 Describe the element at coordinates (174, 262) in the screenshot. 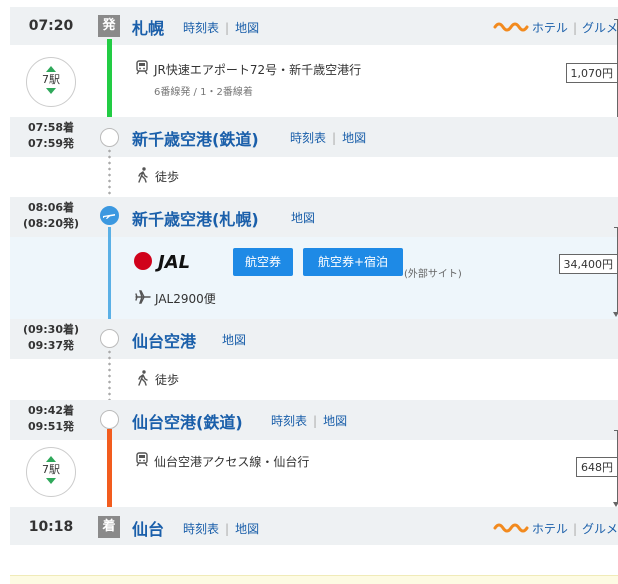

I see `airline-name: JAL` at that location.